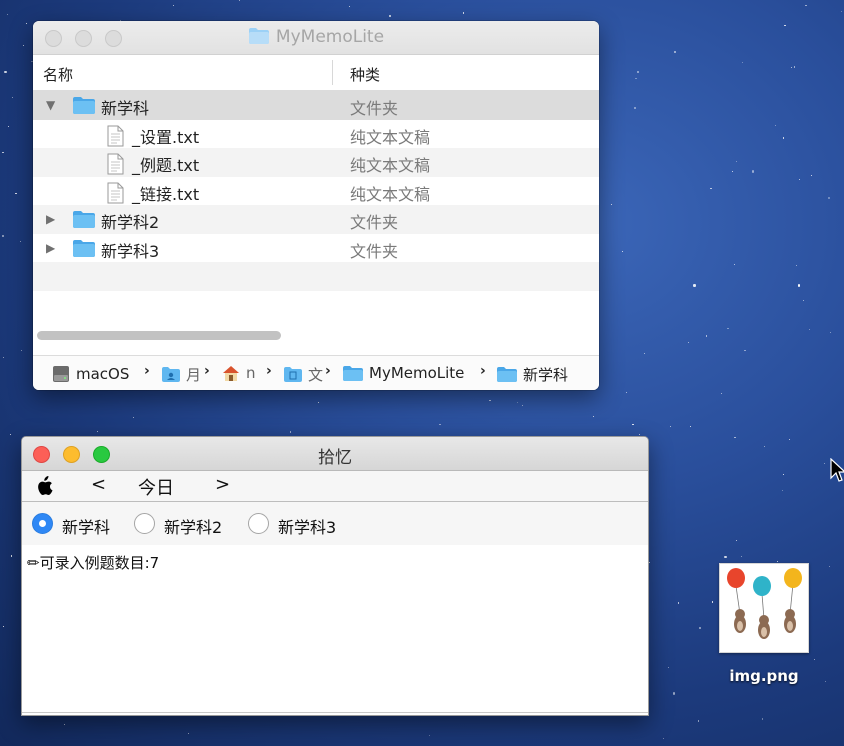 This screenshot has height=746, width=844. What do you see at coordinates (156, 487) in the screenshot?
I see `today-button: 今日` at bounding box center [156, 487].